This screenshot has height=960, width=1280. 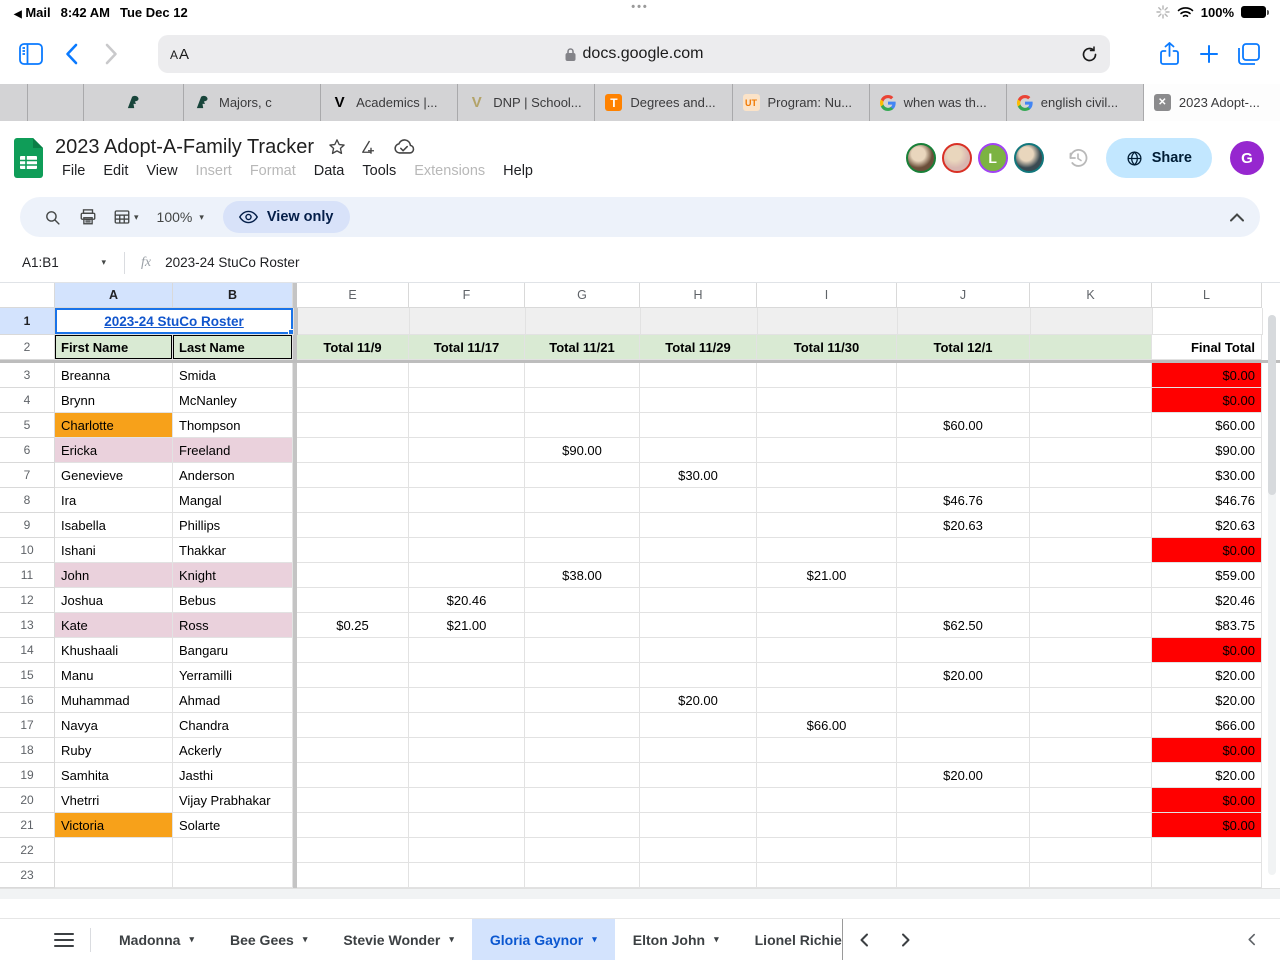 What do you see at coordinates (233, 400) in the screenshot?
I see `cell-B4: McNanley` at bounding box center [233, 400].